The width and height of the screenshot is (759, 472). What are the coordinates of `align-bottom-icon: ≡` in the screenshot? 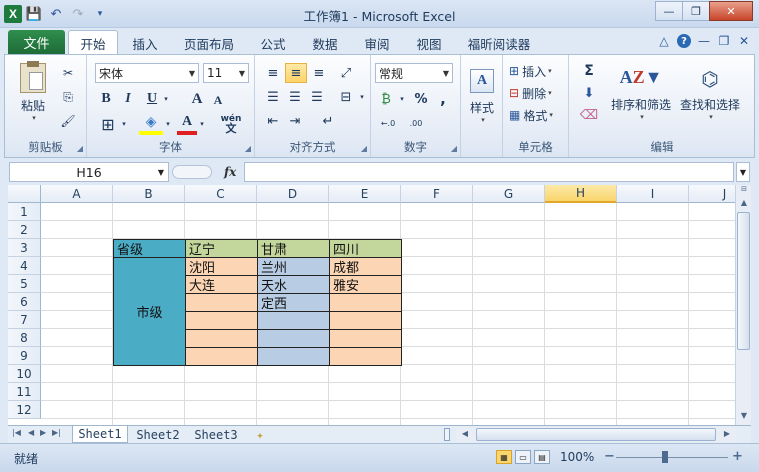 It's located at (319, 73).